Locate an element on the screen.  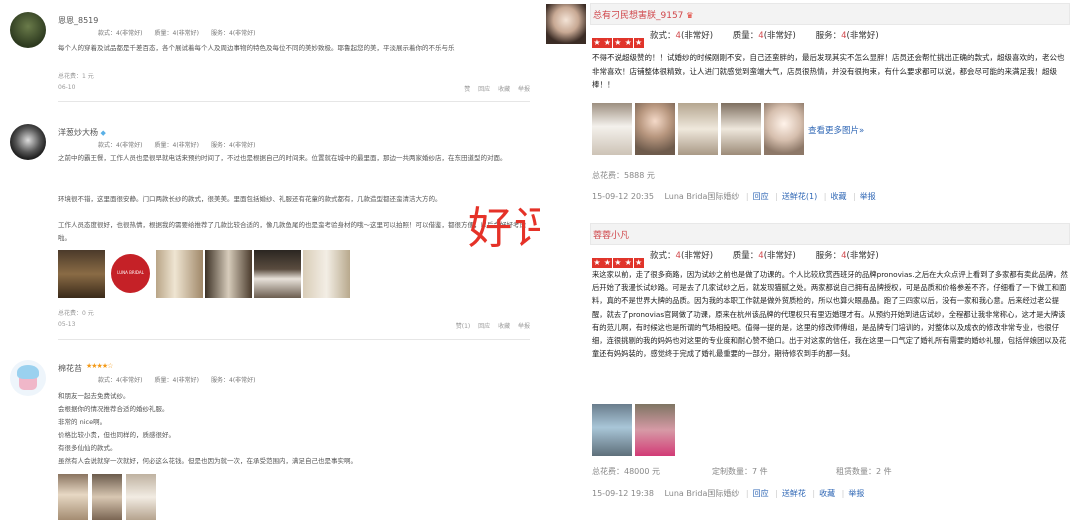
review-date: 05-13 is located at coordinates (67, 324).